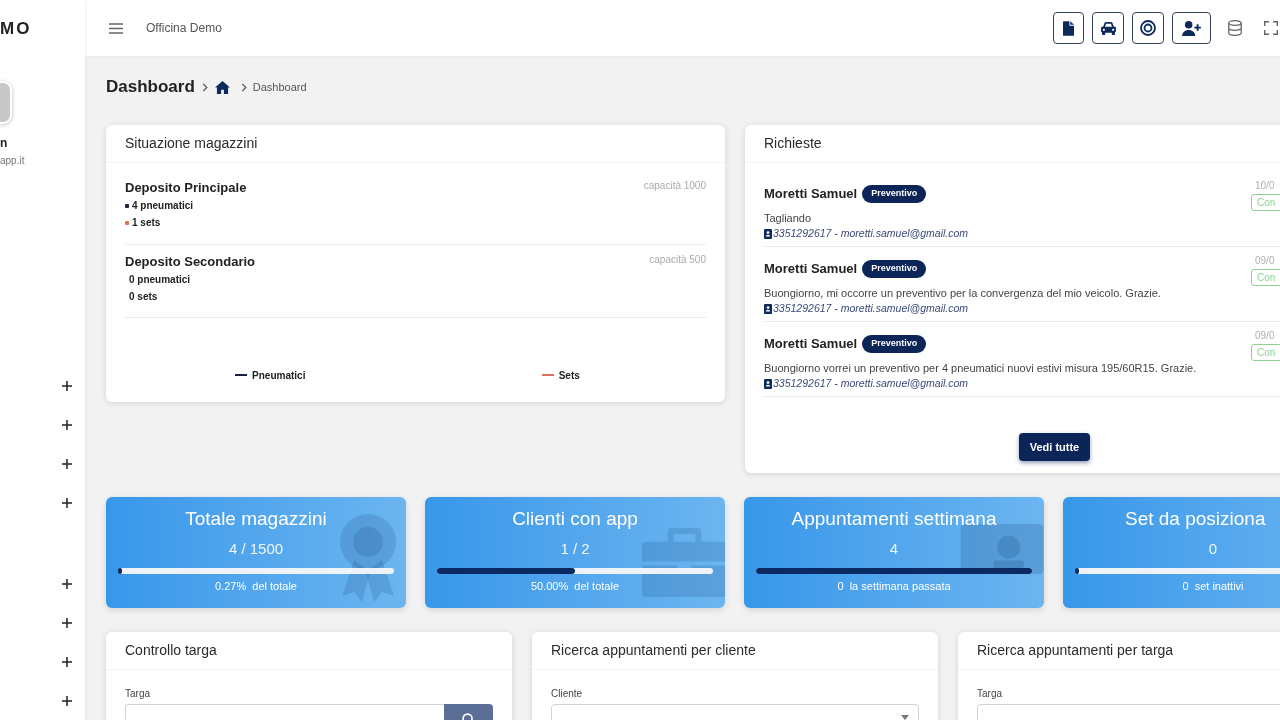 The width and height of the screenshot is (1280, 720). What do you see at coordinates (575, 519) in the screenshot?
I see `stat-title: Clienti con app` at bounding box center [575, 519].